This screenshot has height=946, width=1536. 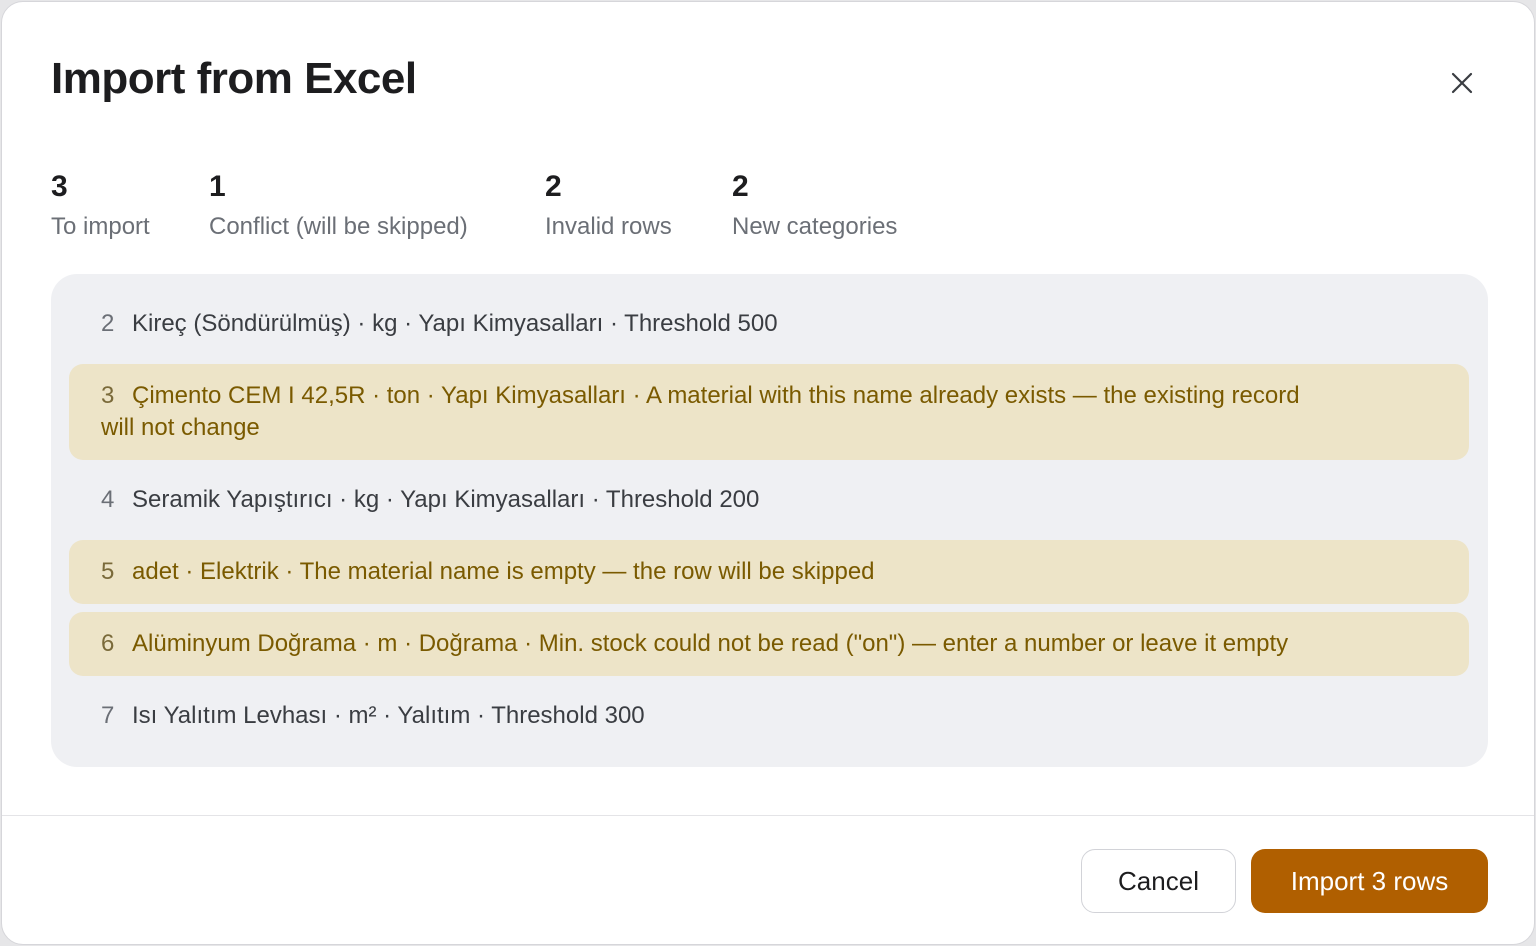 What do you see at coordinates (338, 226) in the screenshot?
I see `stat-label: Conflict (will be skipped)` at bounding box center [338, 226].